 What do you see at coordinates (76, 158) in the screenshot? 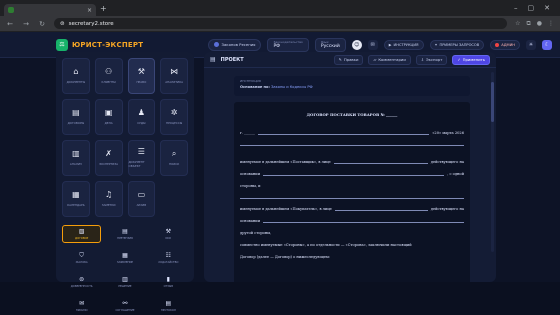
I see `sidebar-card: ▥ АНАЛИЗ` at bounding box center [76, 158].